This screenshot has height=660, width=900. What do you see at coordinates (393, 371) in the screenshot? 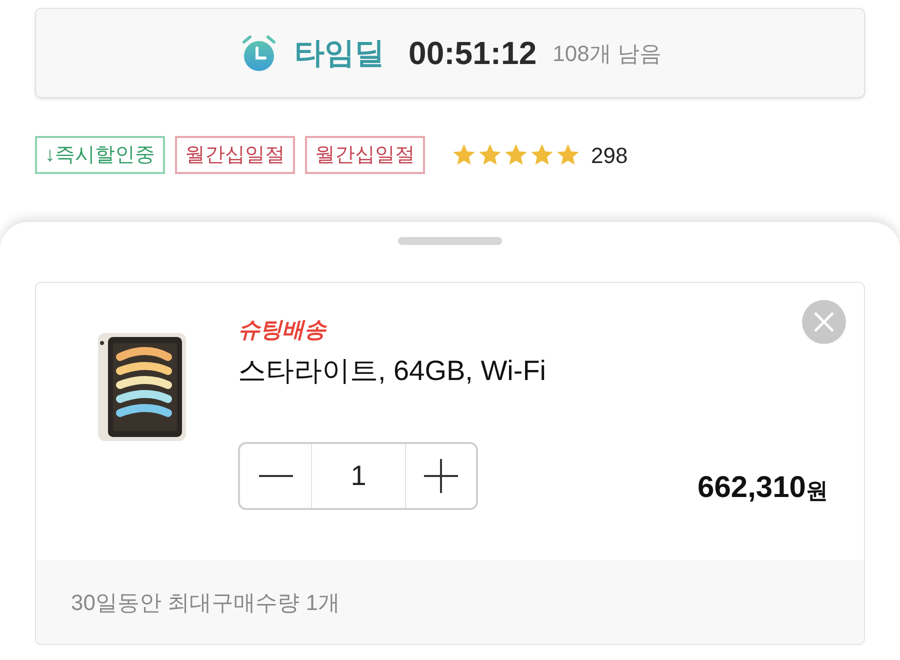
I see `option-name: 스타라이트, 64GB, Wi-Fi` at bounding box center [393, 371].